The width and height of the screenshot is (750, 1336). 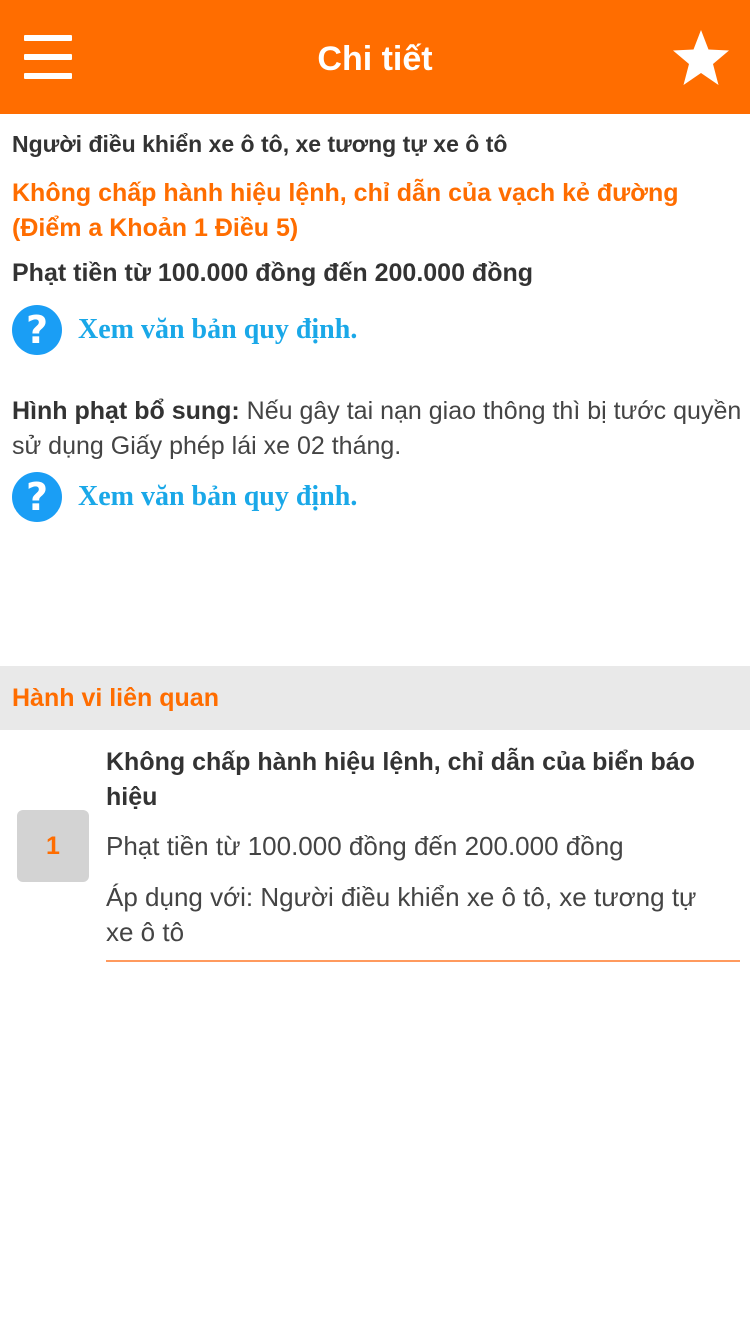 I want to click on hamburger-menu-icon, so click(x=48, y=38).